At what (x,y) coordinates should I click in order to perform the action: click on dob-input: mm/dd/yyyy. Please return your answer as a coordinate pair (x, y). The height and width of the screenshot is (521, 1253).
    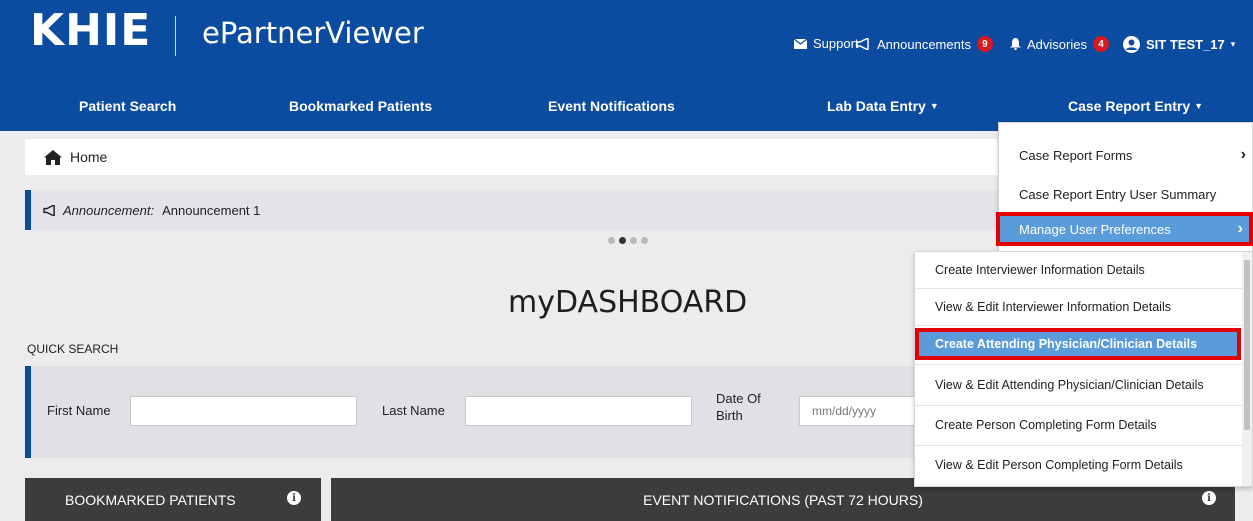
    Looking at the image, I should click on (861, 411).